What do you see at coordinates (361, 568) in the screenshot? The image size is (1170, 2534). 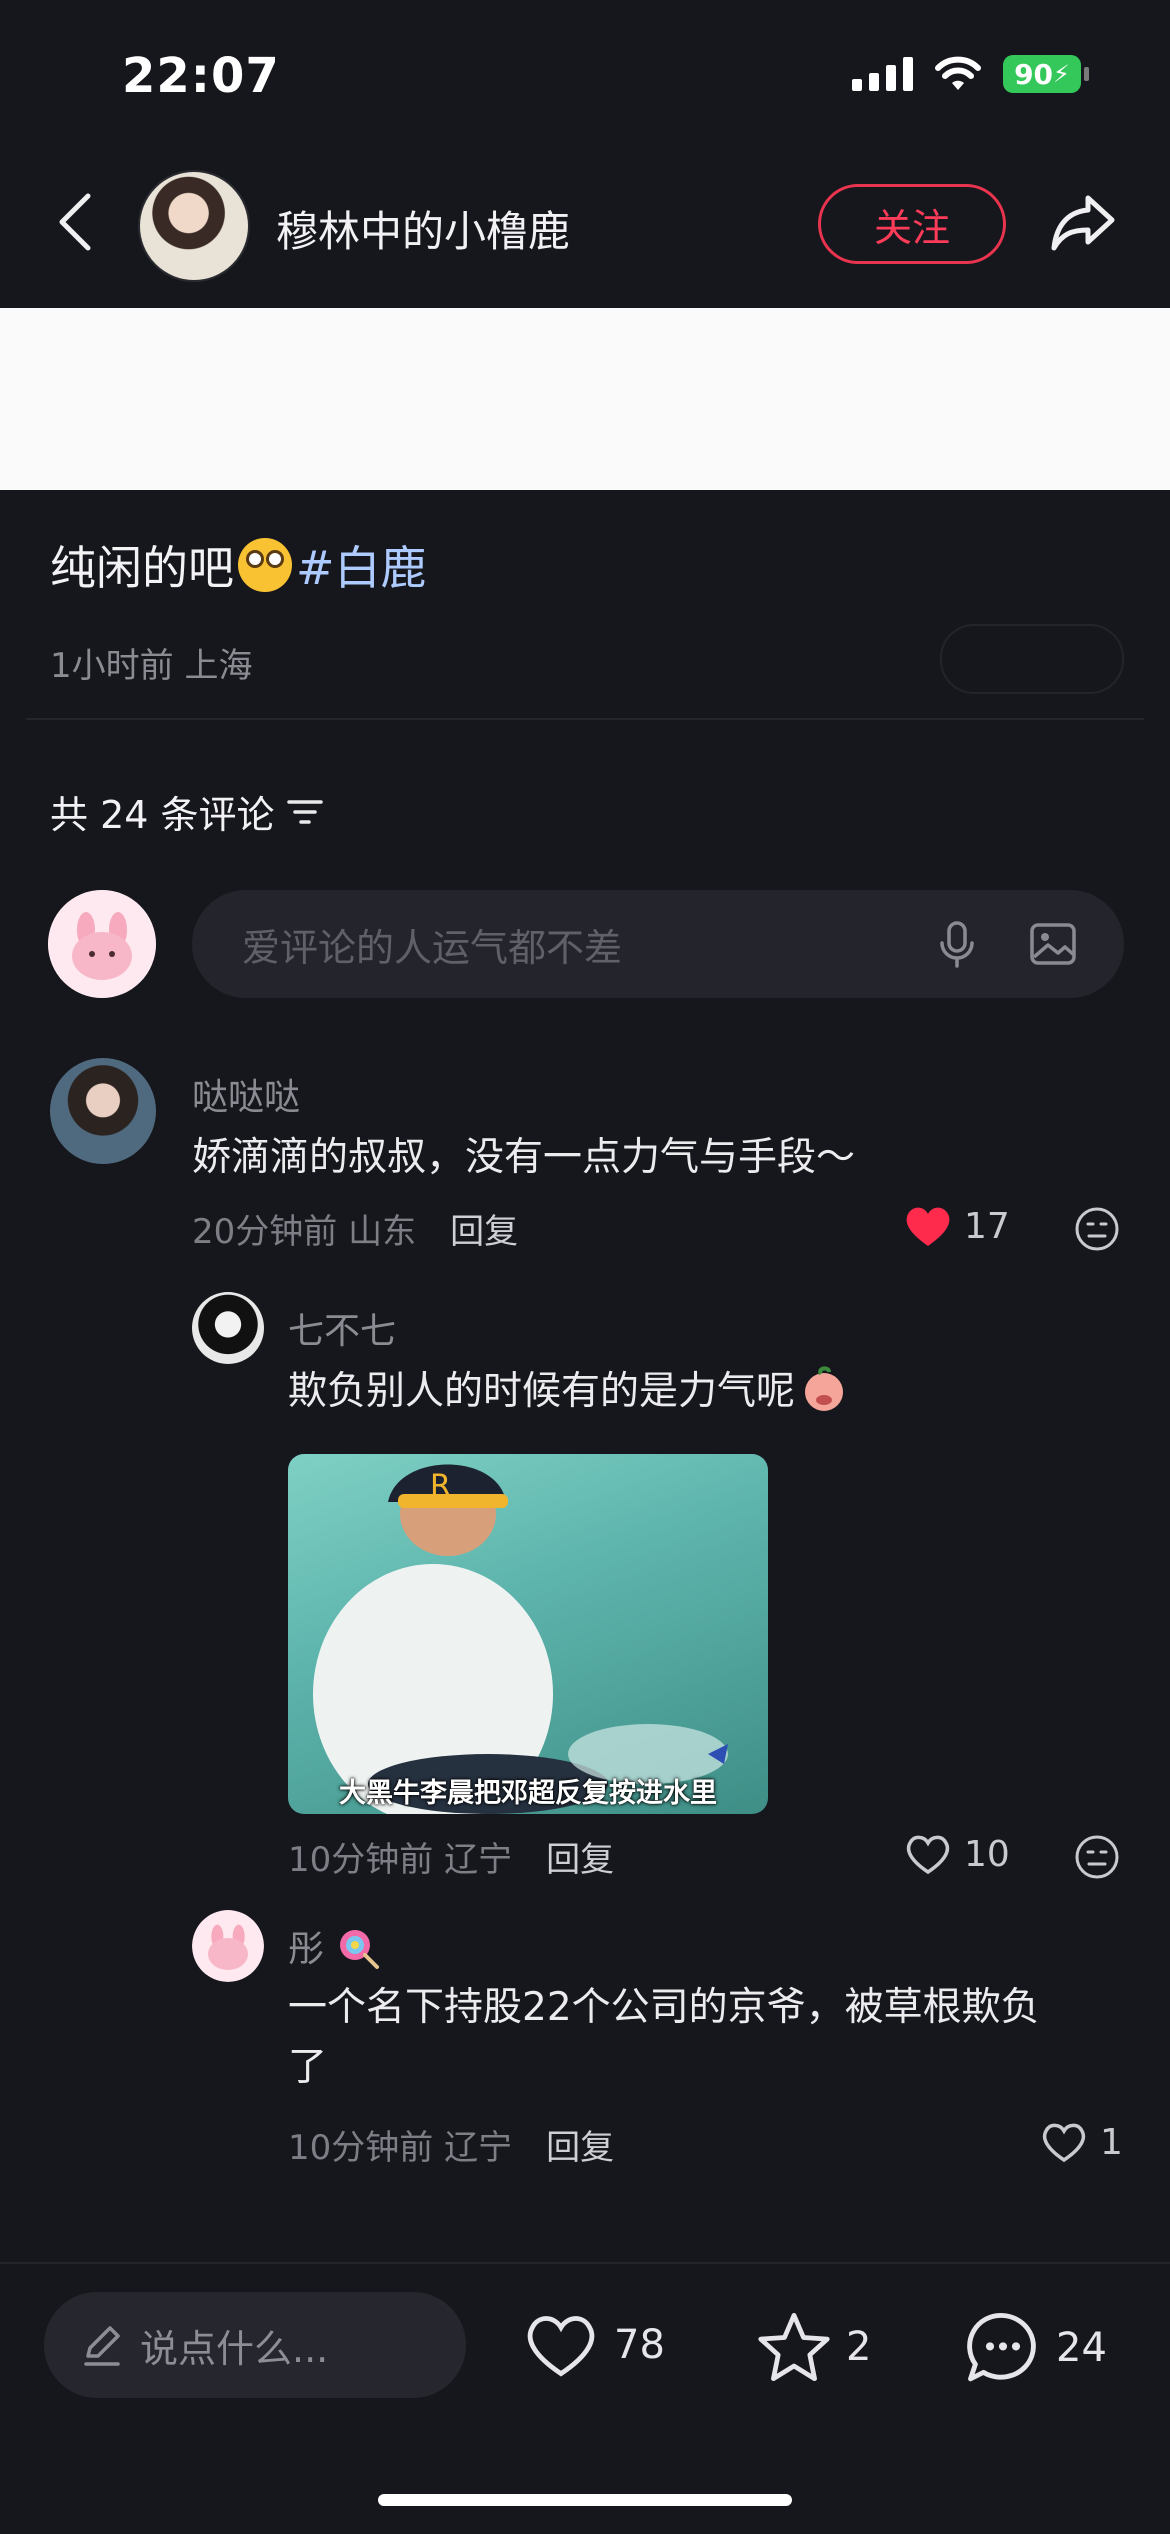 I see `hashtag-link: #白鹿` at bounding box center [361, 568].